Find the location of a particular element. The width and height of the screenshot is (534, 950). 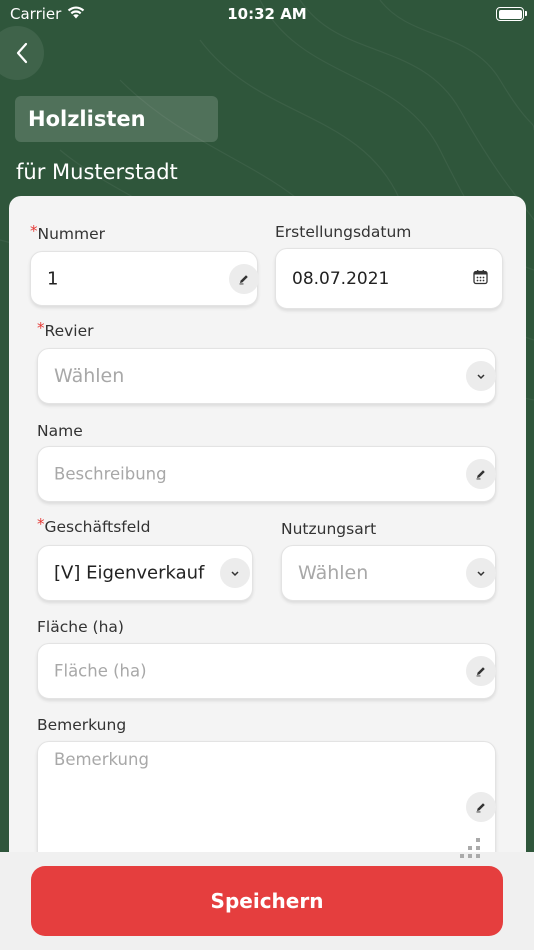

status-time: 10:32 AM is located at coordinates (267, 14).